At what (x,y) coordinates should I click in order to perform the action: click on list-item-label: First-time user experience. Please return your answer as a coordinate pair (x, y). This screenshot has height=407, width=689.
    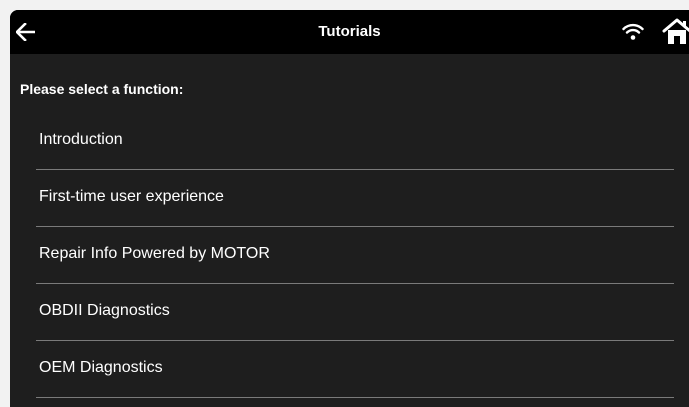
    Looking at the image, I should click on (131, 196).